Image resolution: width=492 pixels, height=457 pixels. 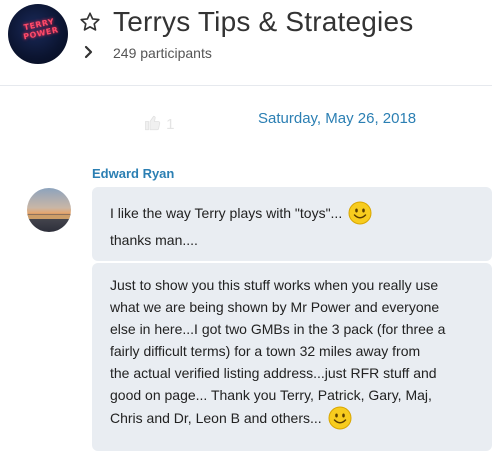 What do you see at coordinates (153, 123) in the screenshot?
I see `thumbs-up-icon` at bounding box center [153, 123].